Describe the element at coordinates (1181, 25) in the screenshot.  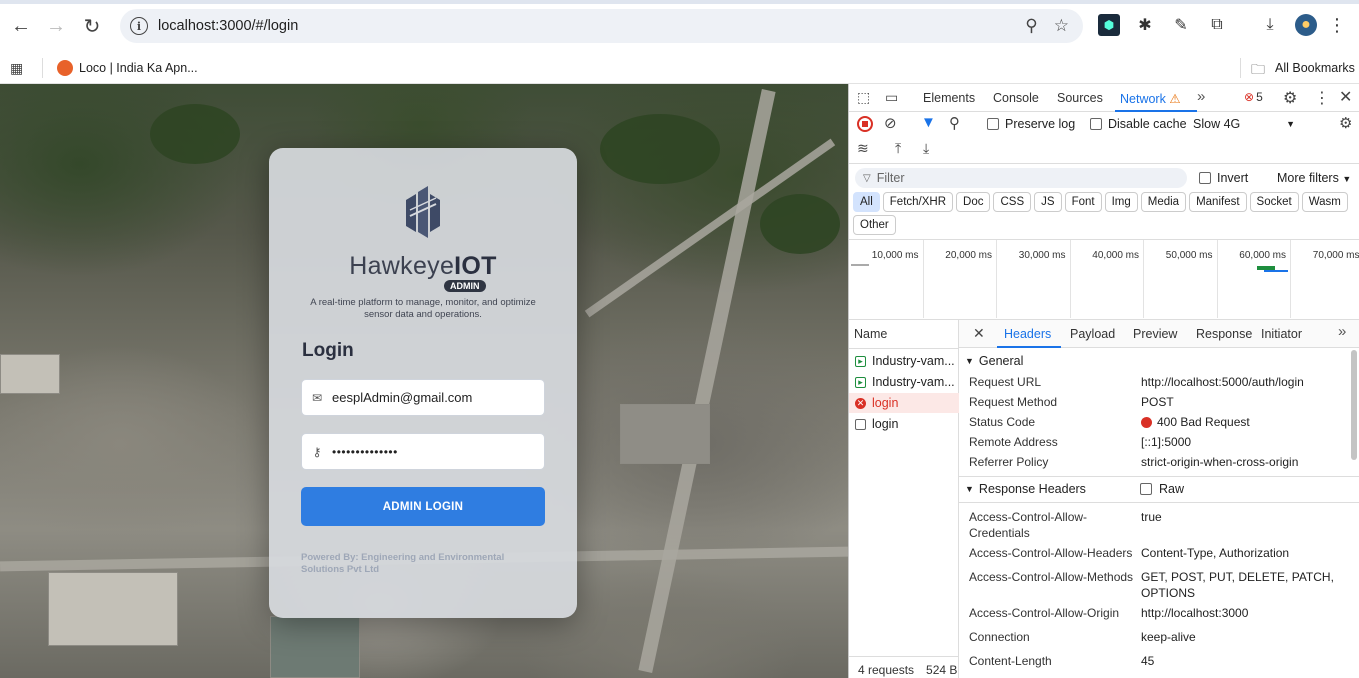
I see `eyedropper-icon: ✎` at that location.